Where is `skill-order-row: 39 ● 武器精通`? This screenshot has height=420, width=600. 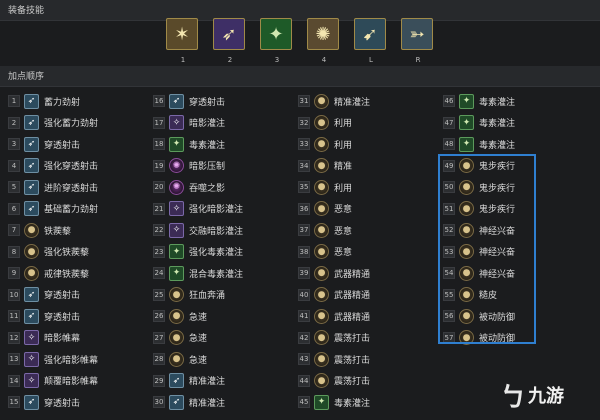 skill-order-row: 39 ● 武器精通 is located at coordinates (373, 273).